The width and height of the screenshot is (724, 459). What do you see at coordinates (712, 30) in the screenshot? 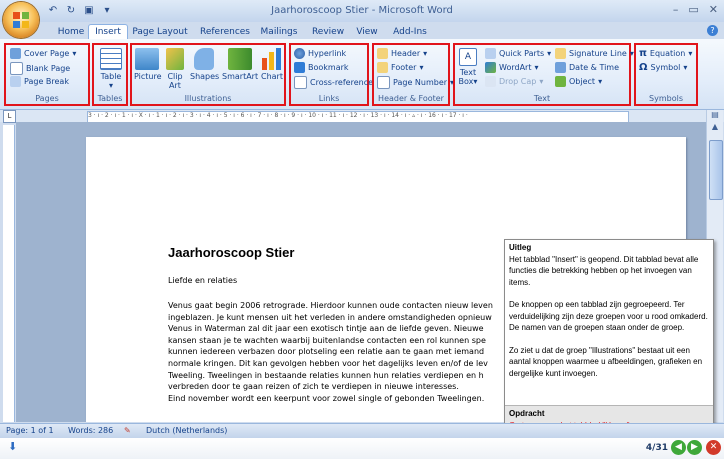
I see `help-icon: ?` at bounding box center [712, 30].